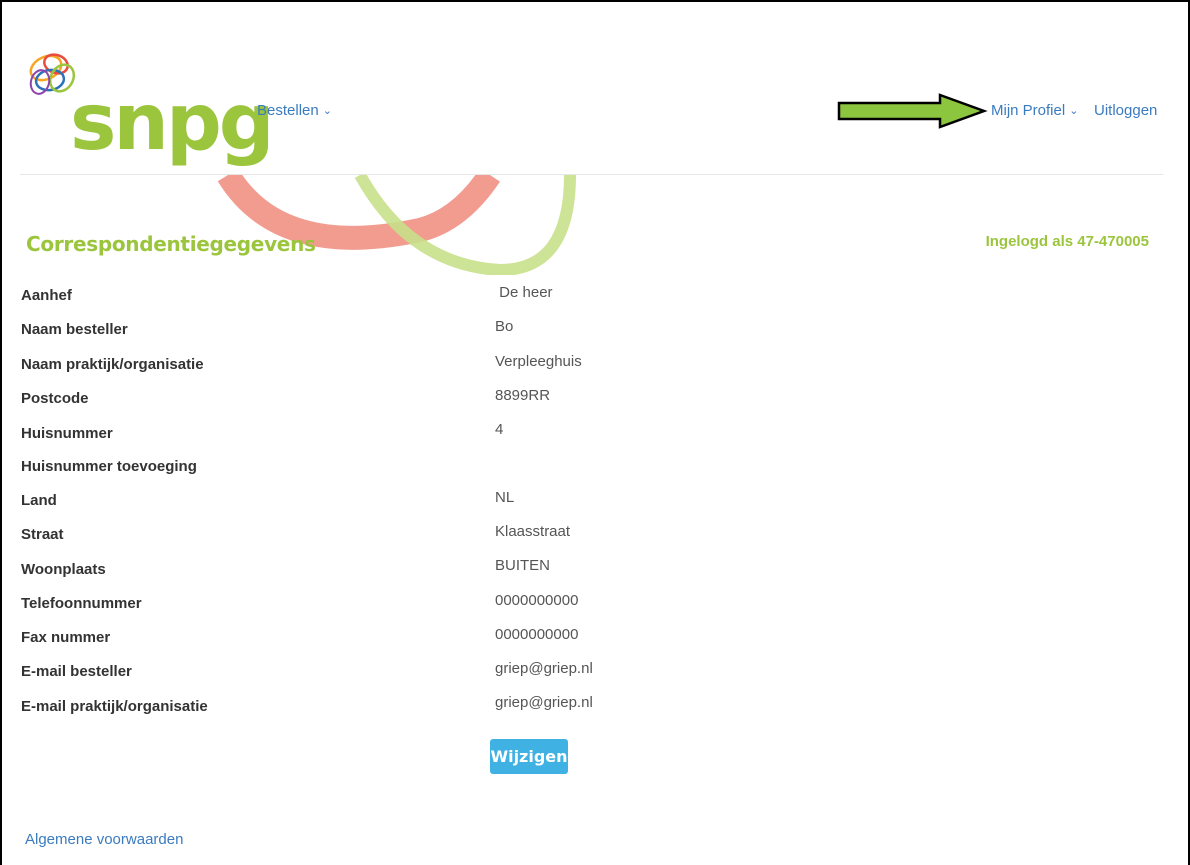  Describe the element at coordinates (538, 361) in the screenshot. I see `field-value: Verpleeghuis` at that location.